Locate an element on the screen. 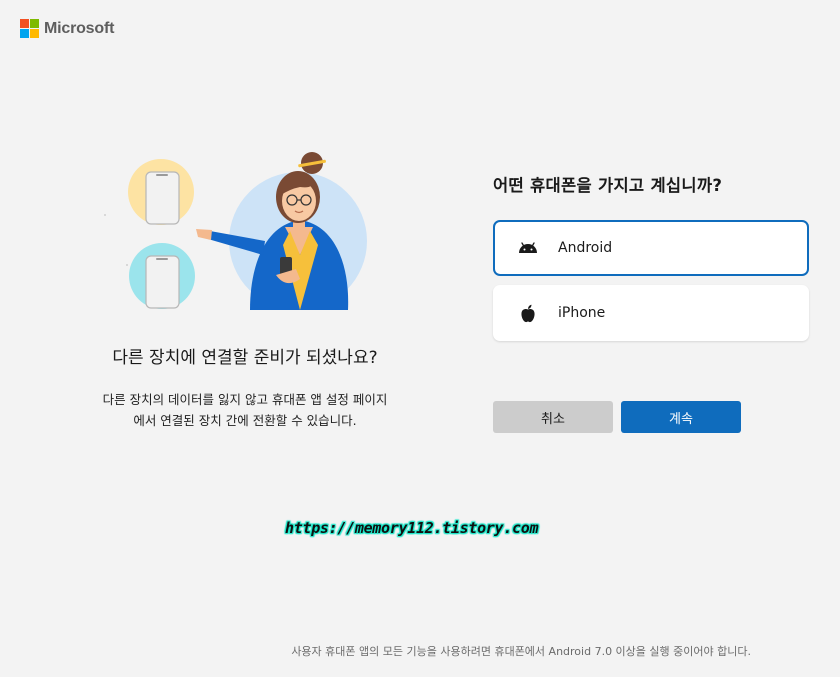 The image size is (840, 677). connect-devices-illustration is located at coordinates (235, 231).